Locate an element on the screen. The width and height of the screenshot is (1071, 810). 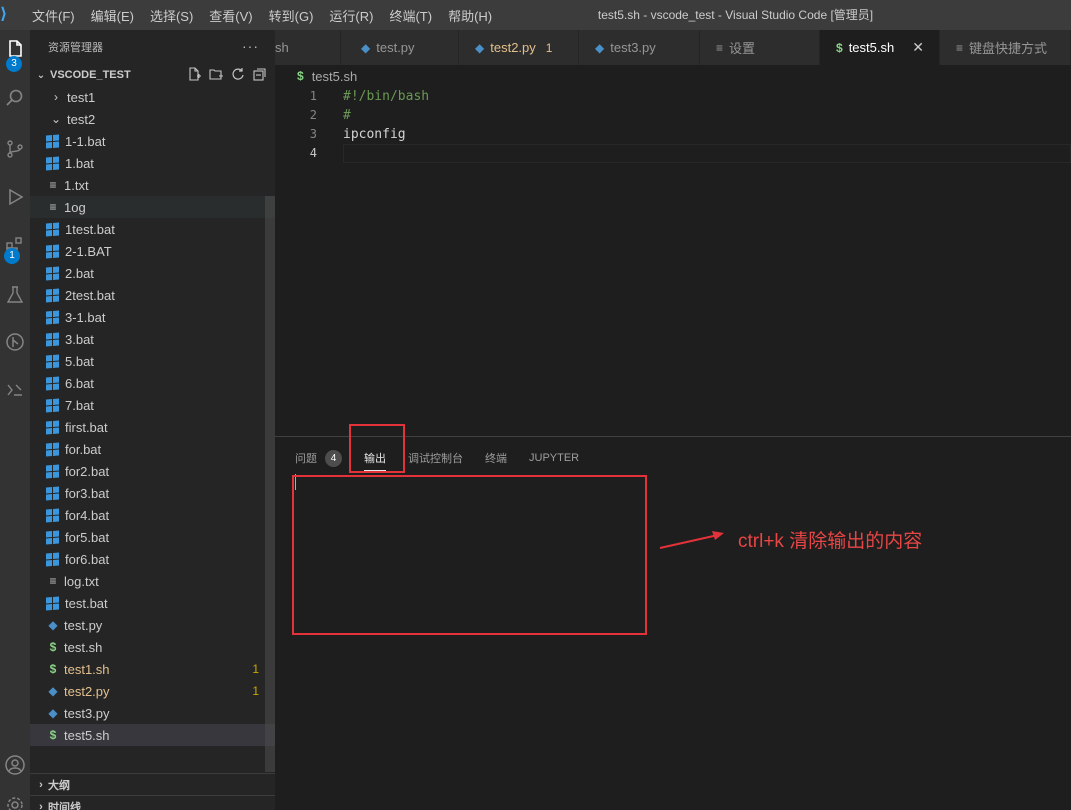
menu-edit: 编辑(E) is located at coordinates (112, 15).